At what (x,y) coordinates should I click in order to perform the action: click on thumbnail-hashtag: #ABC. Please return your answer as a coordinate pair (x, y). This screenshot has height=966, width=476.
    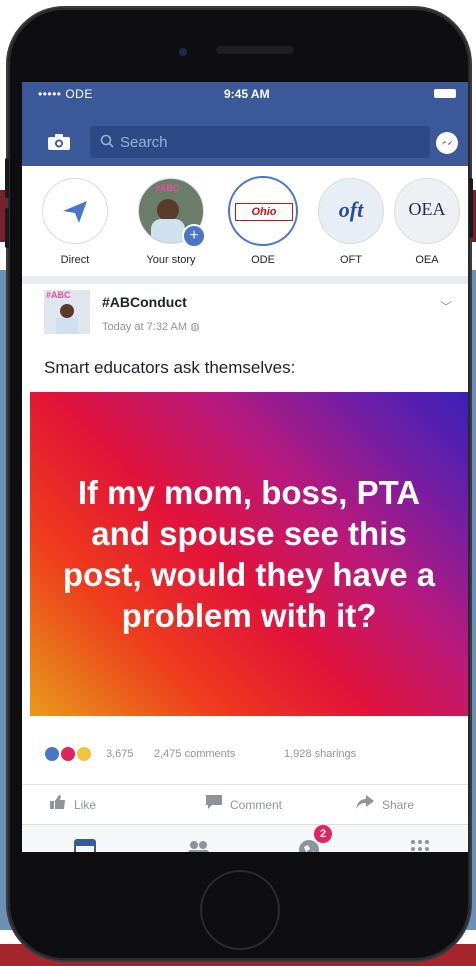
    Looking at the image, I should click on (167, 188).